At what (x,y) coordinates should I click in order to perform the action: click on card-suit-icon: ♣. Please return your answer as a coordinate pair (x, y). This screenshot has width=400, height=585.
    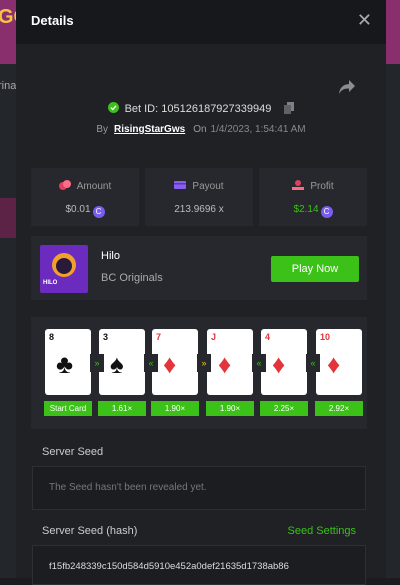
    Looking at the image, I should click on (65, 364).